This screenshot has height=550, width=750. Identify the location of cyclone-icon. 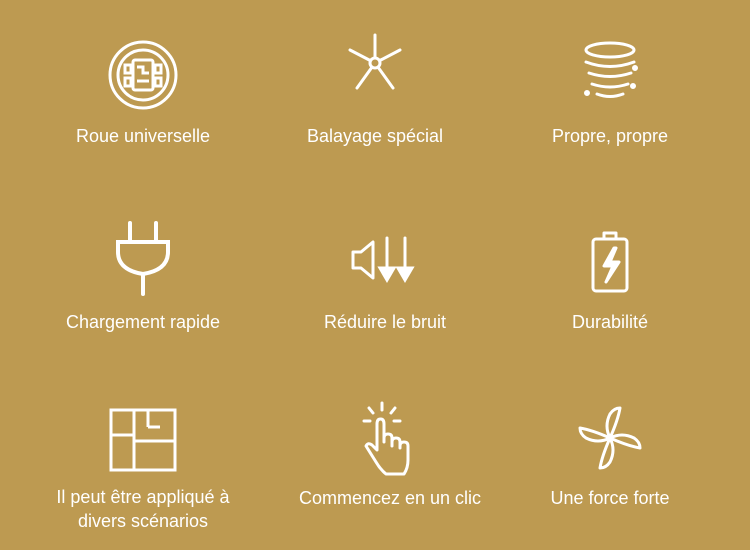
(610, 73).